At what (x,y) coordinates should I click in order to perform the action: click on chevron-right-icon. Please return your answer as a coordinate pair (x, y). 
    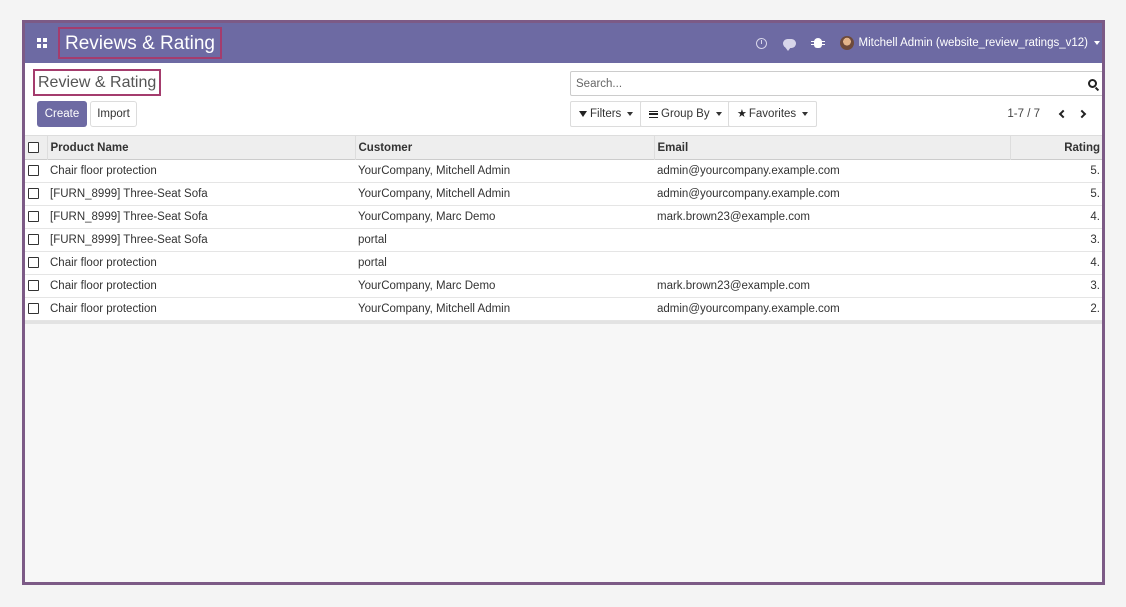
    Looking at the image, I should click on (1081, 114).